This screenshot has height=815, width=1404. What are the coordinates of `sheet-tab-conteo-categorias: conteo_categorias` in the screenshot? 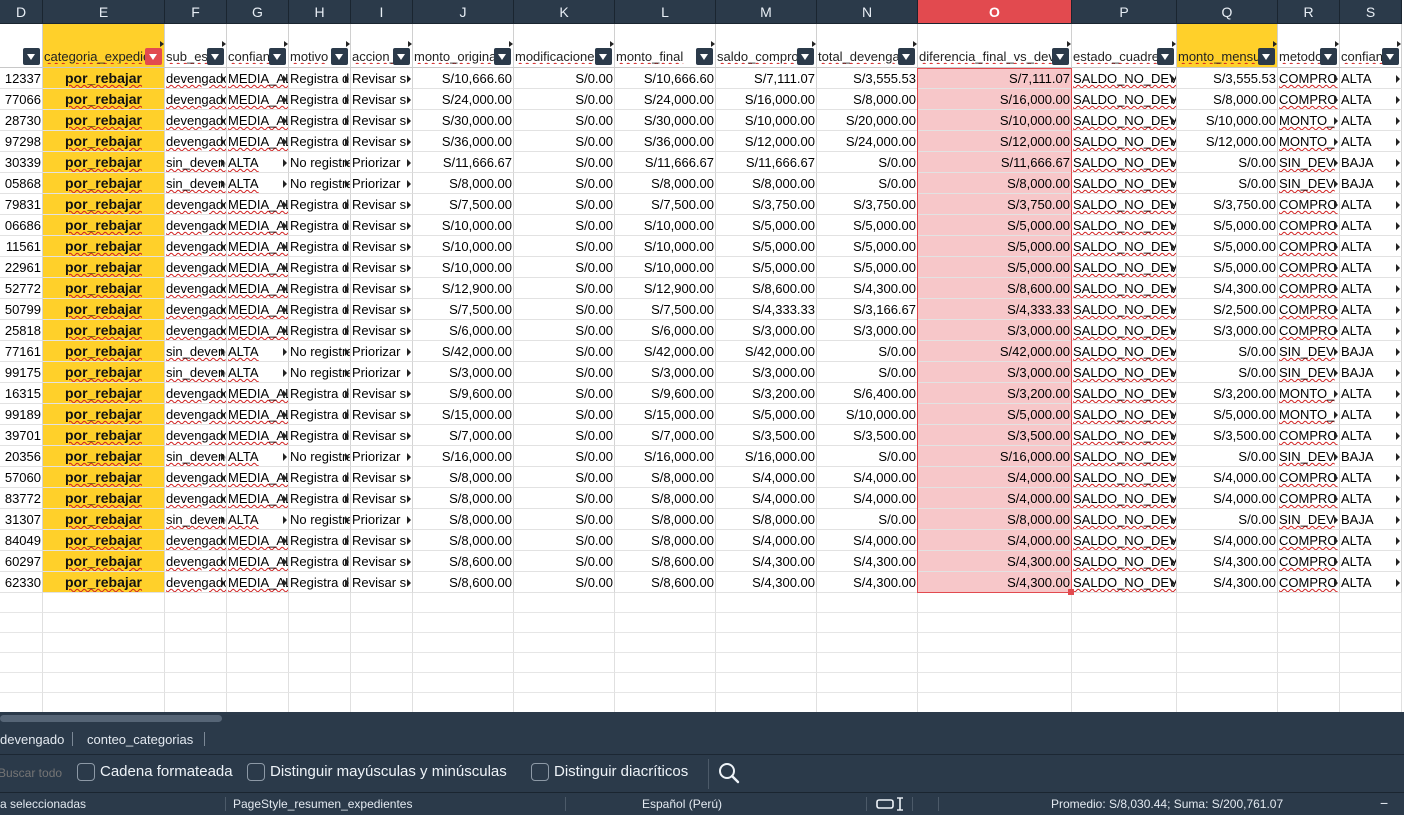 It's located at (140, 740).